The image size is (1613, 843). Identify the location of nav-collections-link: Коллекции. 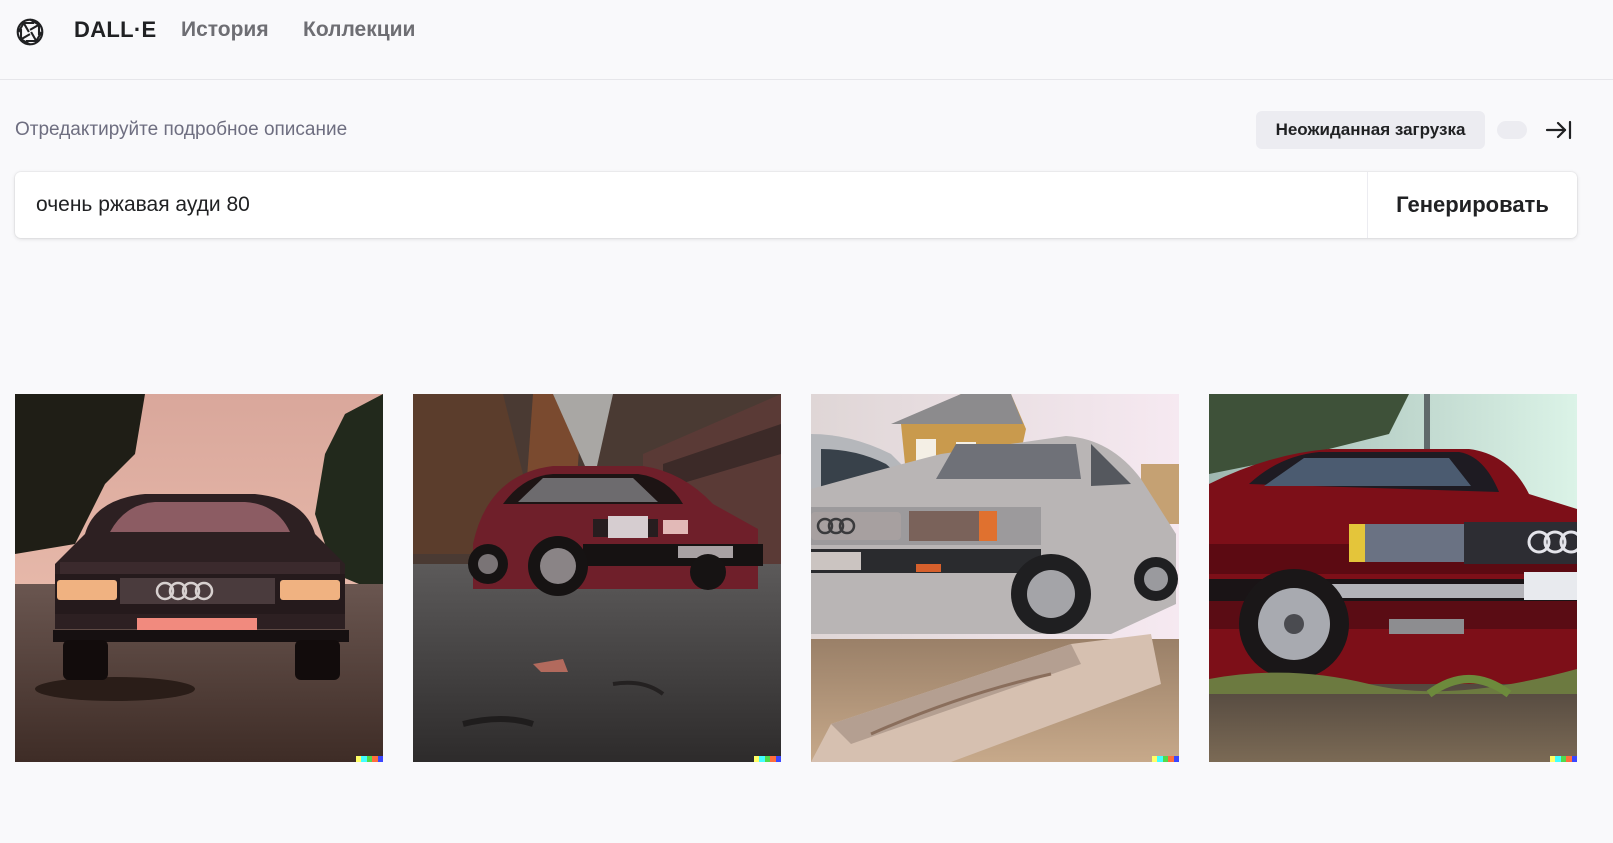
(359, 30).